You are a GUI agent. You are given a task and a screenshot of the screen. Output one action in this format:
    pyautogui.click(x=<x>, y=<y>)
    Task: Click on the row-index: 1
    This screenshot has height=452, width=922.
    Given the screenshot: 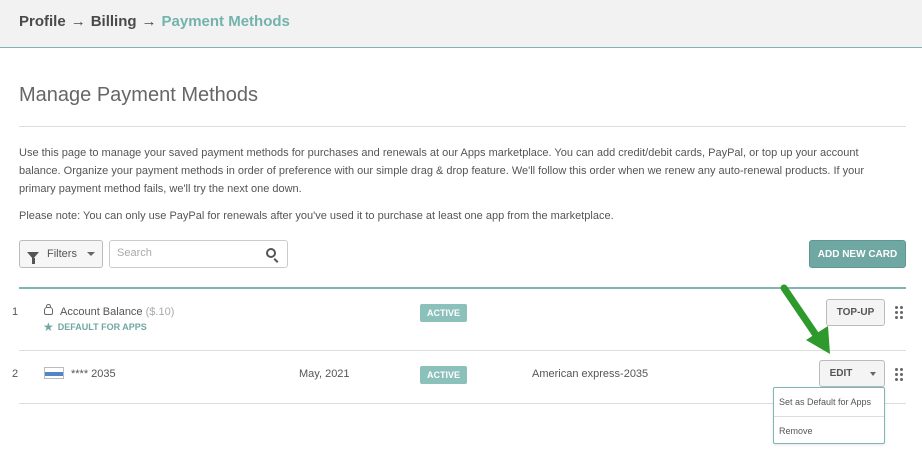 What is the action you would take?
    pyautogui.click(x=15, y=312)
    